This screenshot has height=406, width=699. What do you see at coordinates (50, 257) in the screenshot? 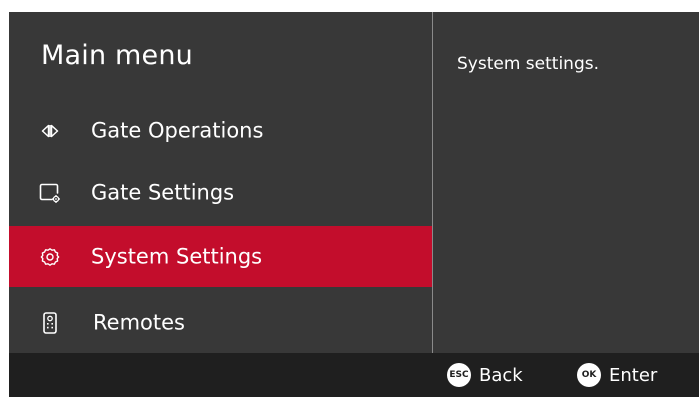
I see `gear-icon` at bounding box center [50, 257].